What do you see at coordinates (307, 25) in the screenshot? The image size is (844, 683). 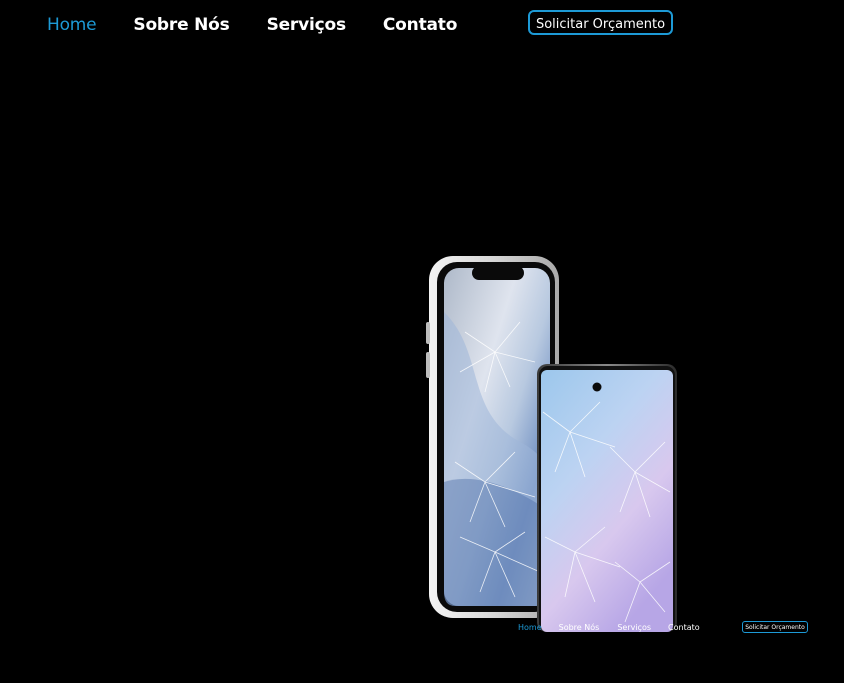 I see `nav-servicos-link: Serviços` at bounding box center [307, 25].